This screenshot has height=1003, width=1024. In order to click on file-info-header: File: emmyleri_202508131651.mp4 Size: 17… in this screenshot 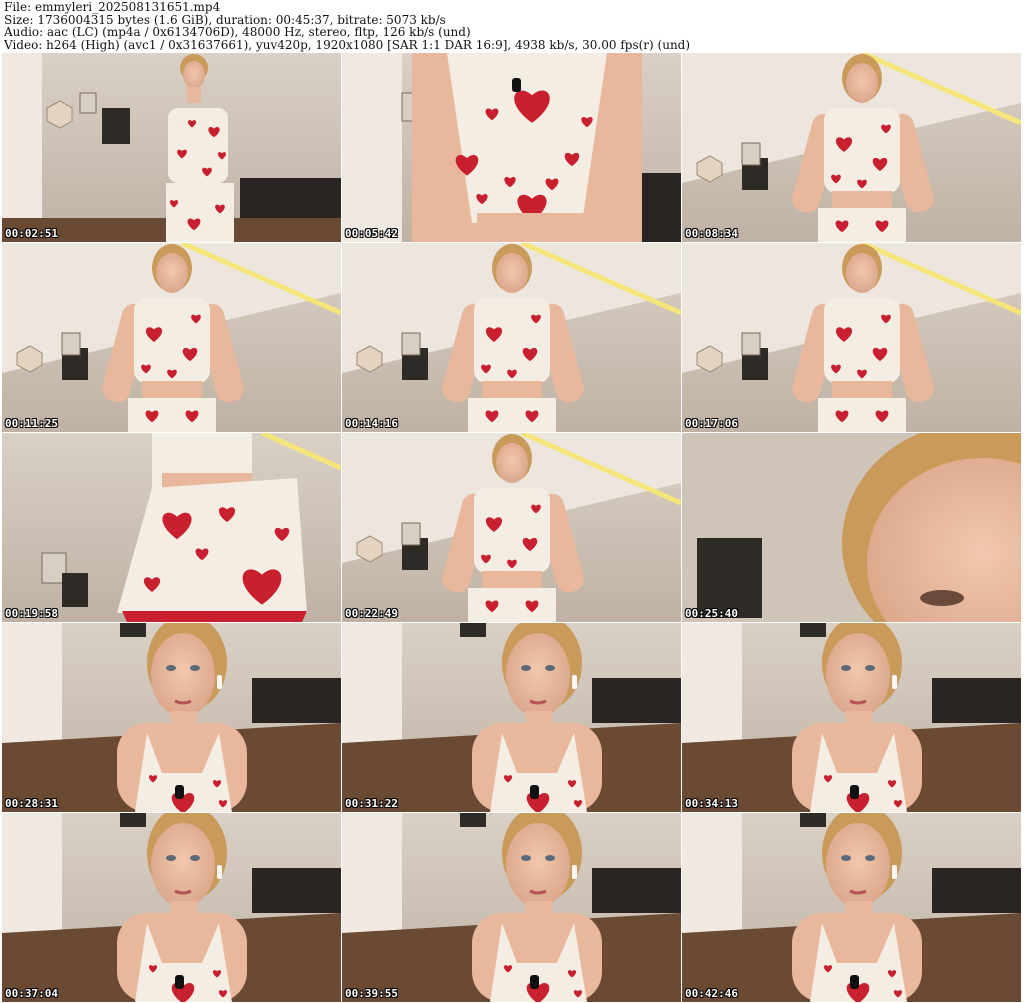, I will do `click(347, 26)`.